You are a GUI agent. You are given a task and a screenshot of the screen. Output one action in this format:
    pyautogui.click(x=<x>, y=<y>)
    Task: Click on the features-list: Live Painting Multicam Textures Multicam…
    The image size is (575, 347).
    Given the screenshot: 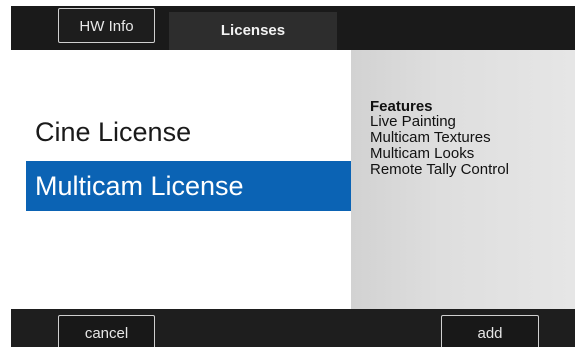 What is the action you would take?
    pyautogui.click(x=439, y=146)
    